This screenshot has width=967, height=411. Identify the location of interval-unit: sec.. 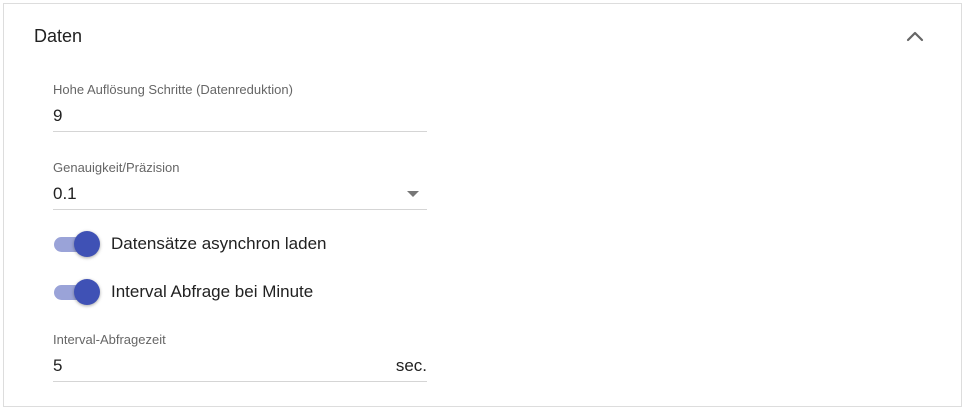
(411, 365).